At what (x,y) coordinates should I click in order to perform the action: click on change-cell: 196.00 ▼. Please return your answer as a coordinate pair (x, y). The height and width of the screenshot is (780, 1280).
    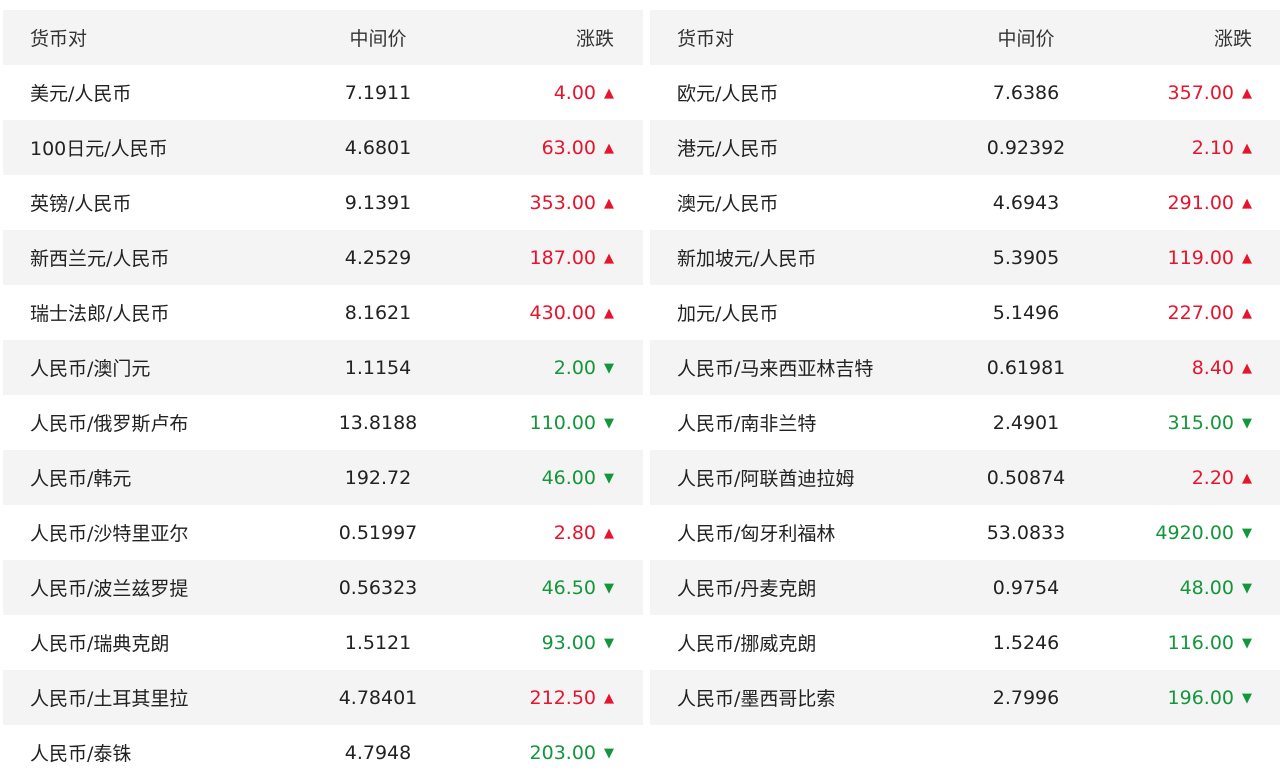
    Looking at the image, I should click on (1174, 698).